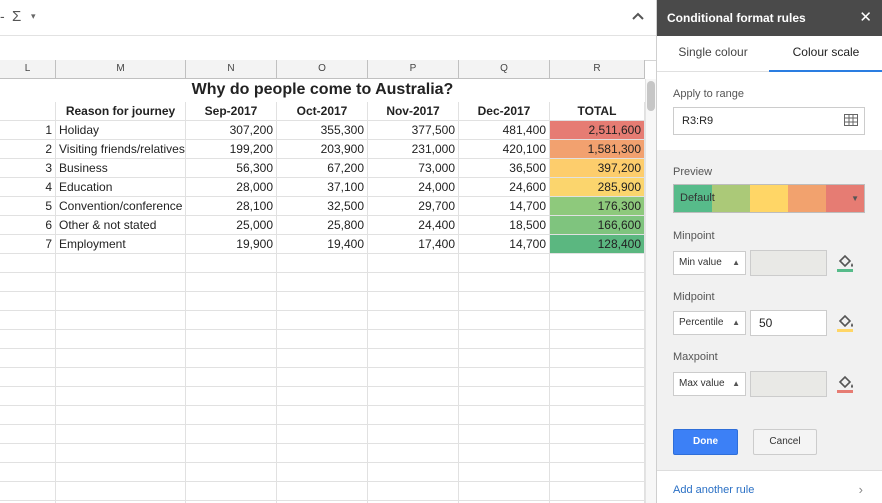 The height and width of the screenshot is (503, 882). Describe the element at coordinates (121, 244) in the screenshot. I see `reason-cell: Employment` at that location.